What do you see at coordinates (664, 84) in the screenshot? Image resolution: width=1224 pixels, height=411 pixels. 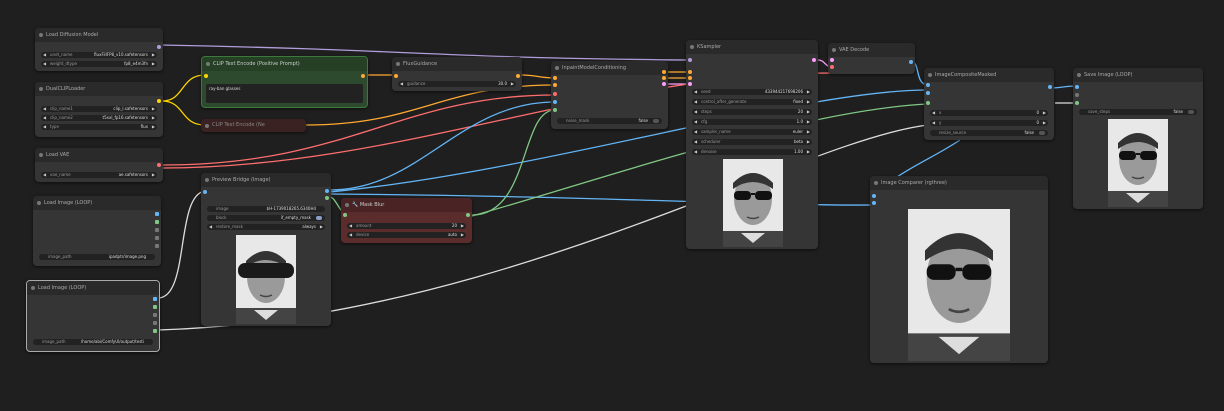 I see `latent-output-slot` at bounding box center [664, 84].